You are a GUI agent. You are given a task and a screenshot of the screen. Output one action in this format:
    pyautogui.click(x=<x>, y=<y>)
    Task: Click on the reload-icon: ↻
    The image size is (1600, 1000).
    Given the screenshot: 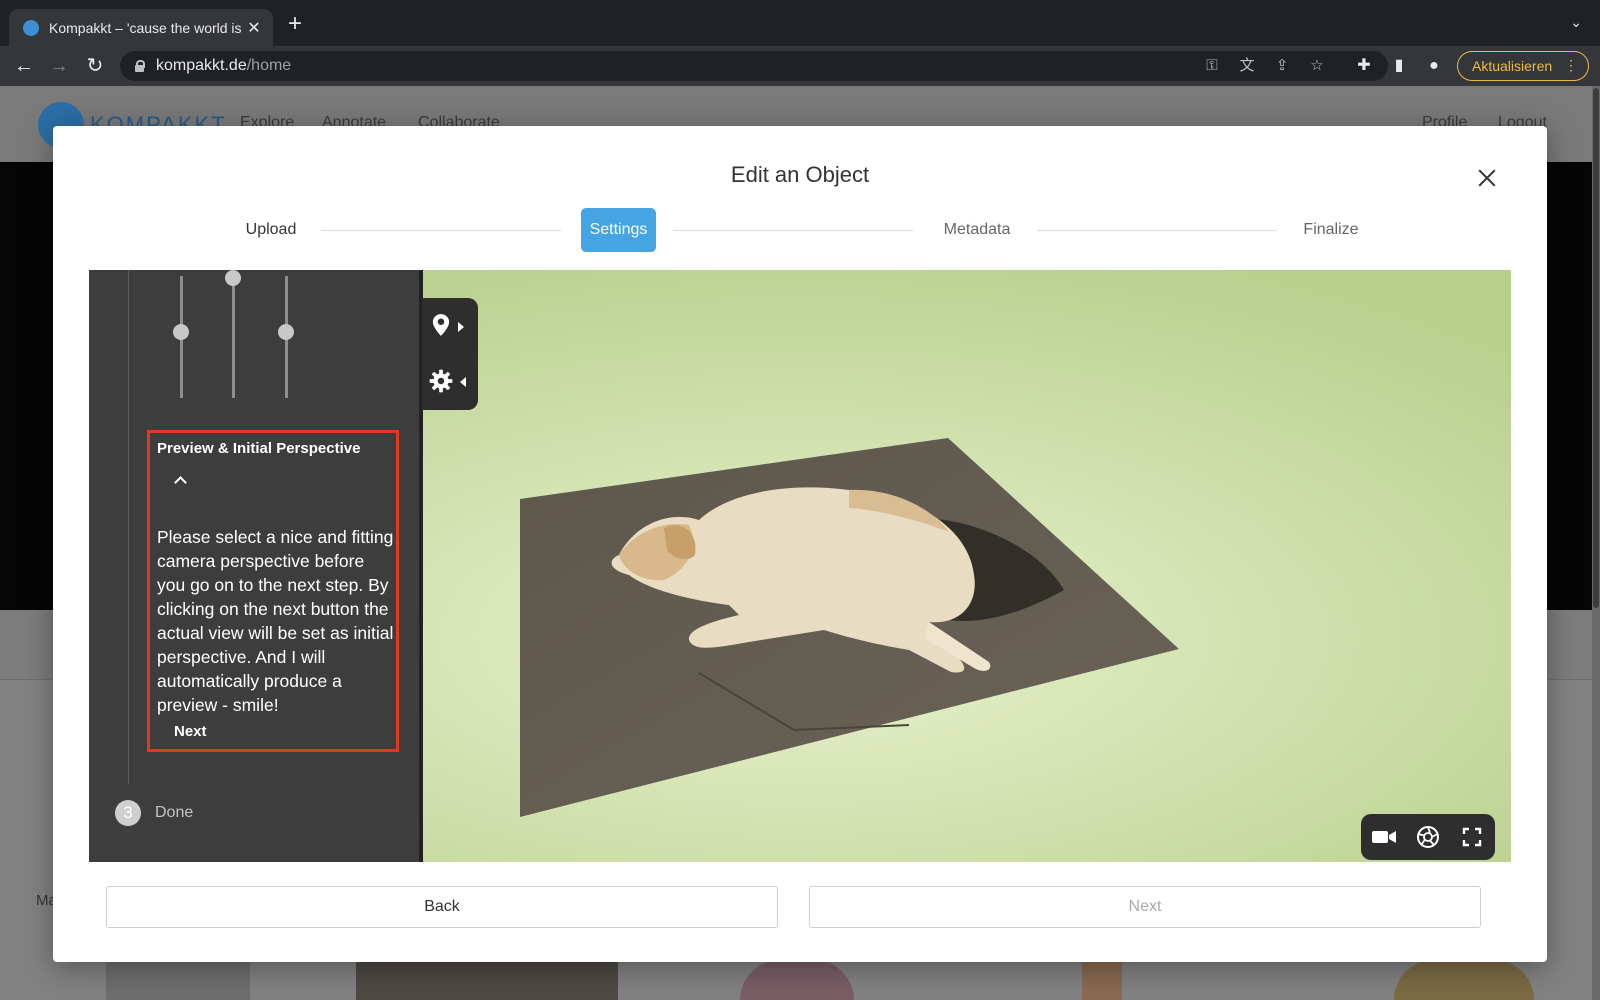 What is the action you would take?
    pyautogui.click(x=95, y=66)
    